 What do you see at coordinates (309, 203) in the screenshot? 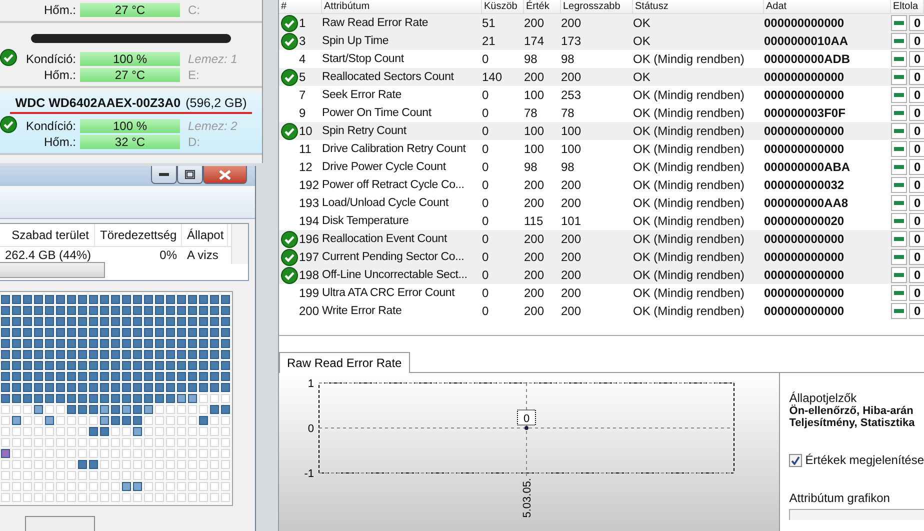
I see `table-cell-text: 193` at bounding box center [309, 203].